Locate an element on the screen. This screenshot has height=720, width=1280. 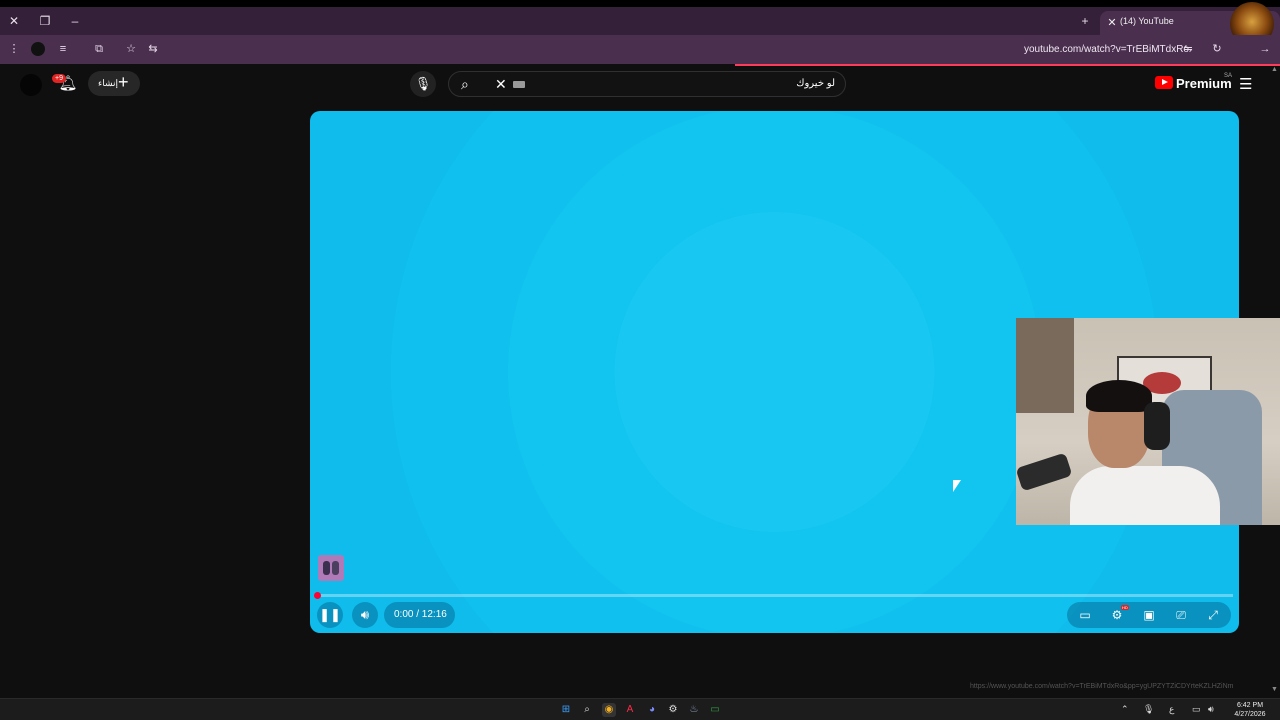
discord-taskbar-icon: ◕ is located at coordinates (652, 710).